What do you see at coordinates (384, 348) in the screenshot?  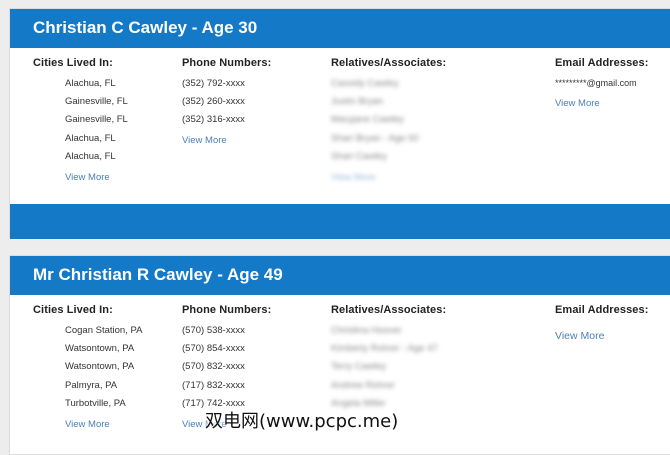 I see `relative-item: Kimberly Rohrer - Age 47` at bounding box center [384, 348].